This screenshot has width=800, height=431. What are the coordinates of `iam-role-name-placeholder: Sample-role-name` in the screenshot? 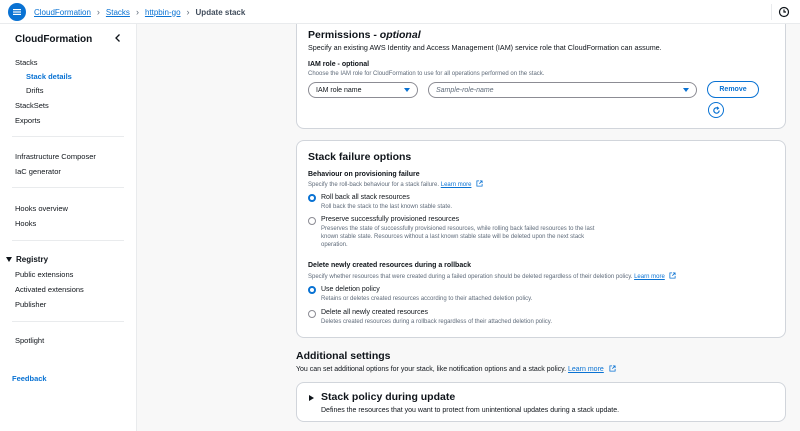 It's located at (465, 90).